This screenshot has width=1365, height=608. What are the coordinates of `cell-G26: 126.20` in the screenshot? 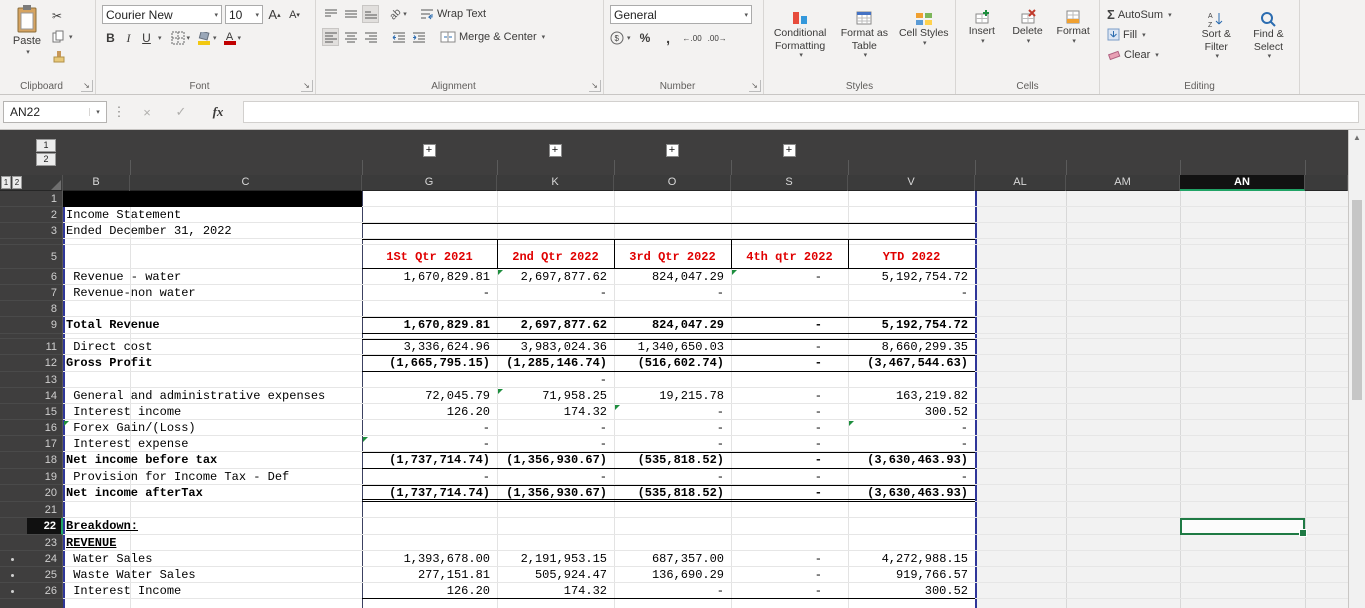 It's located at (429, 591).